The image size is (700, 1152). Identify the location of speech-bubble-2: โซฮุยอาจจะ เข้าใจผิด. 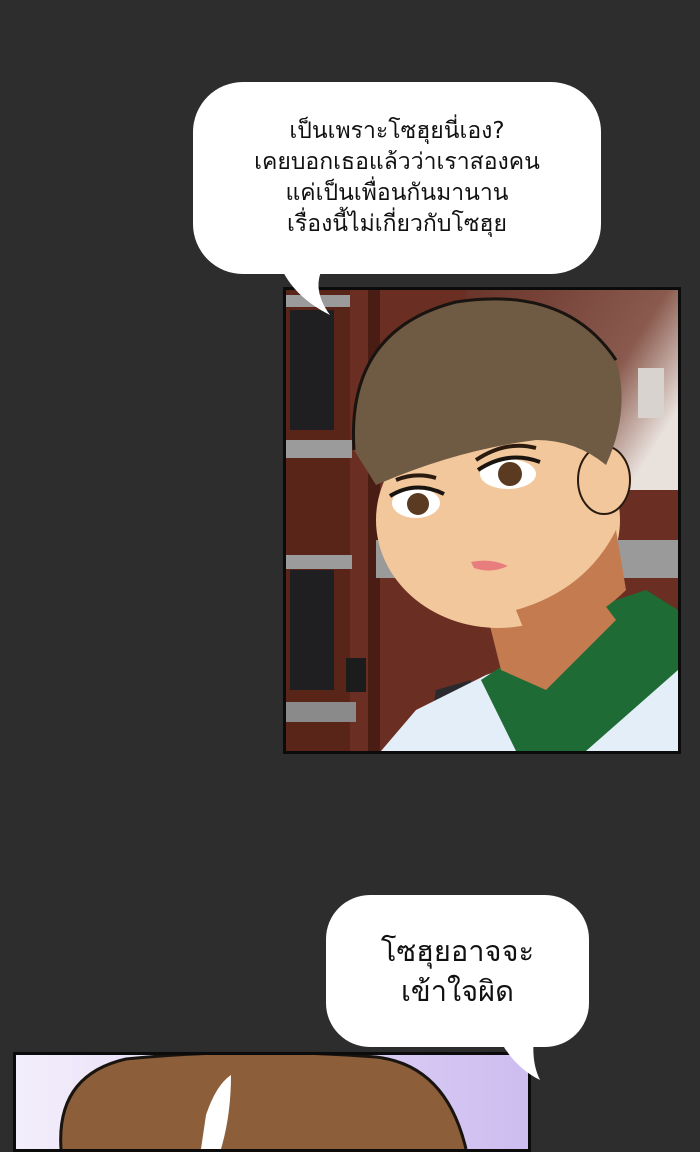
(457, 971).